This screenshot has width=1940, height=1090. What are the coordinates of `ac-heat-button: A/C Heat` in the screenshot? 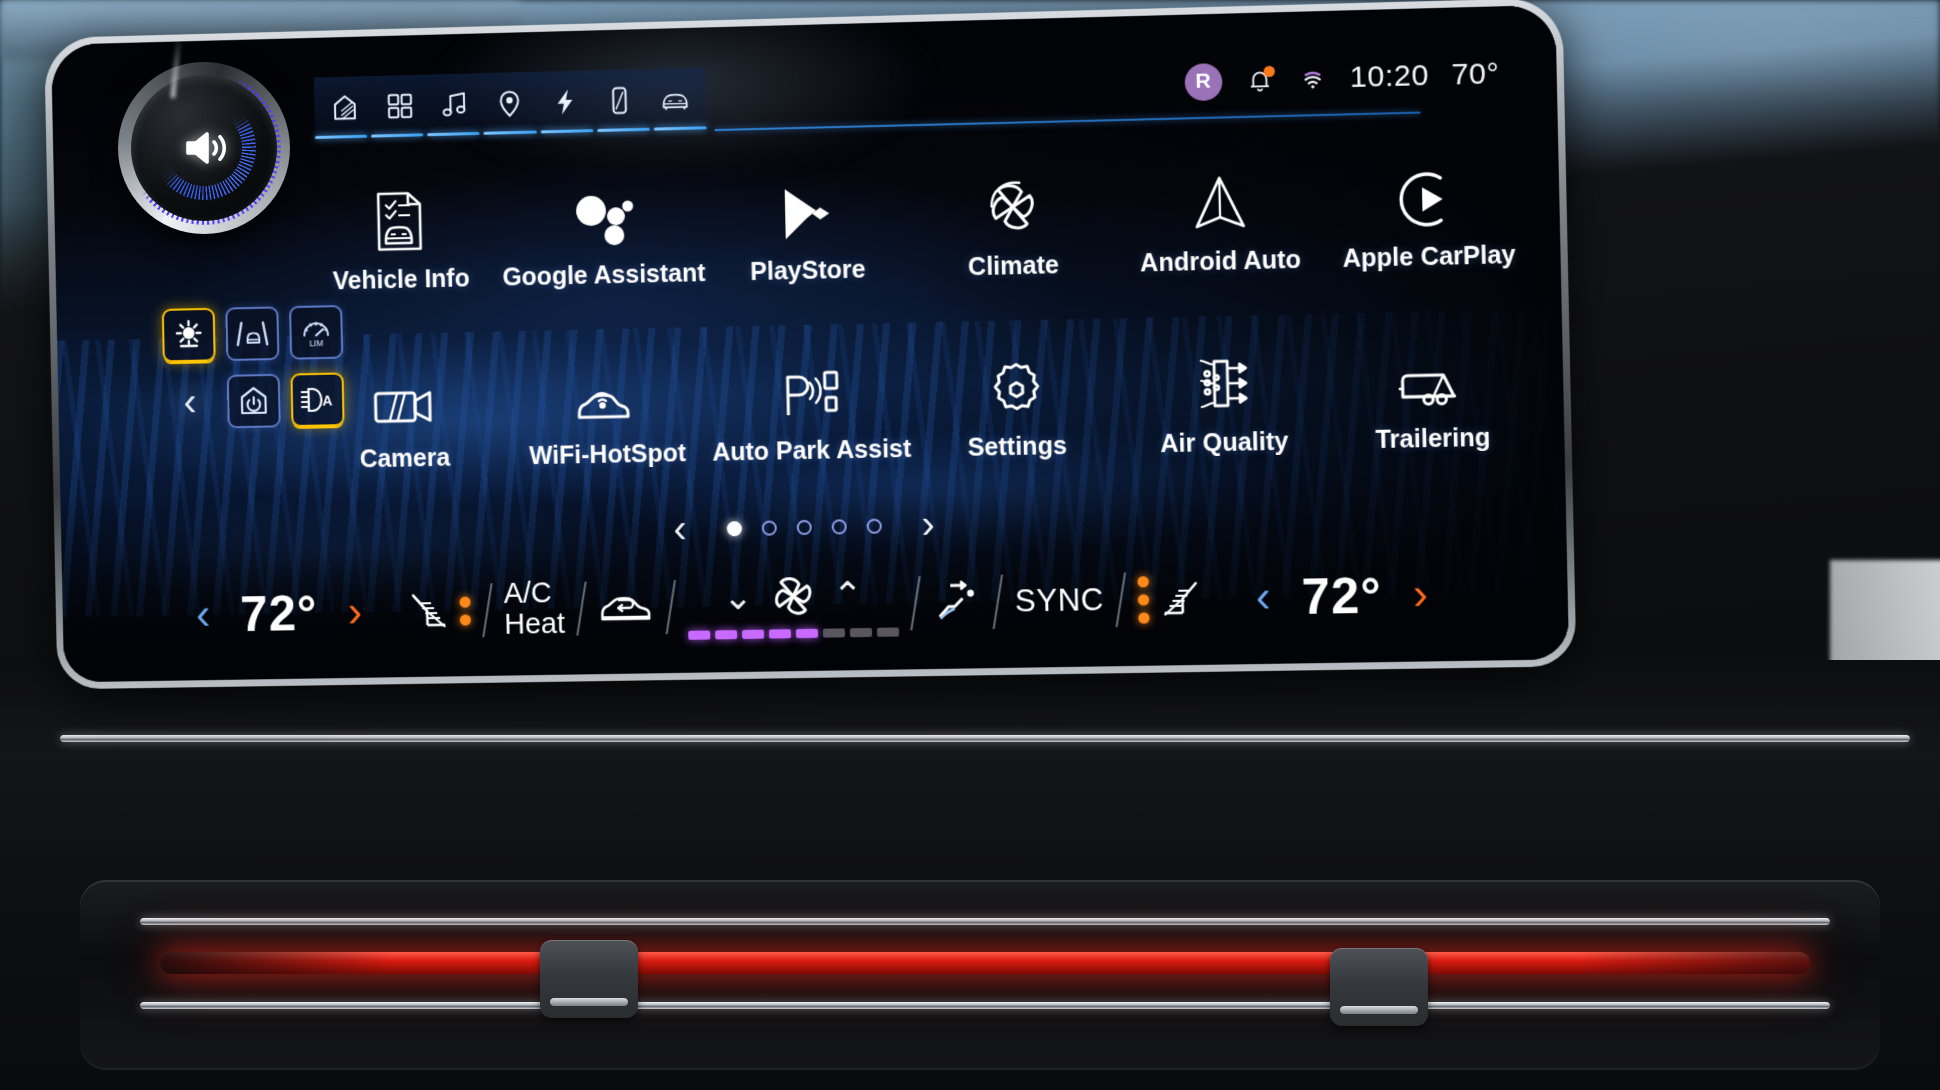 It's located at (534, 609).